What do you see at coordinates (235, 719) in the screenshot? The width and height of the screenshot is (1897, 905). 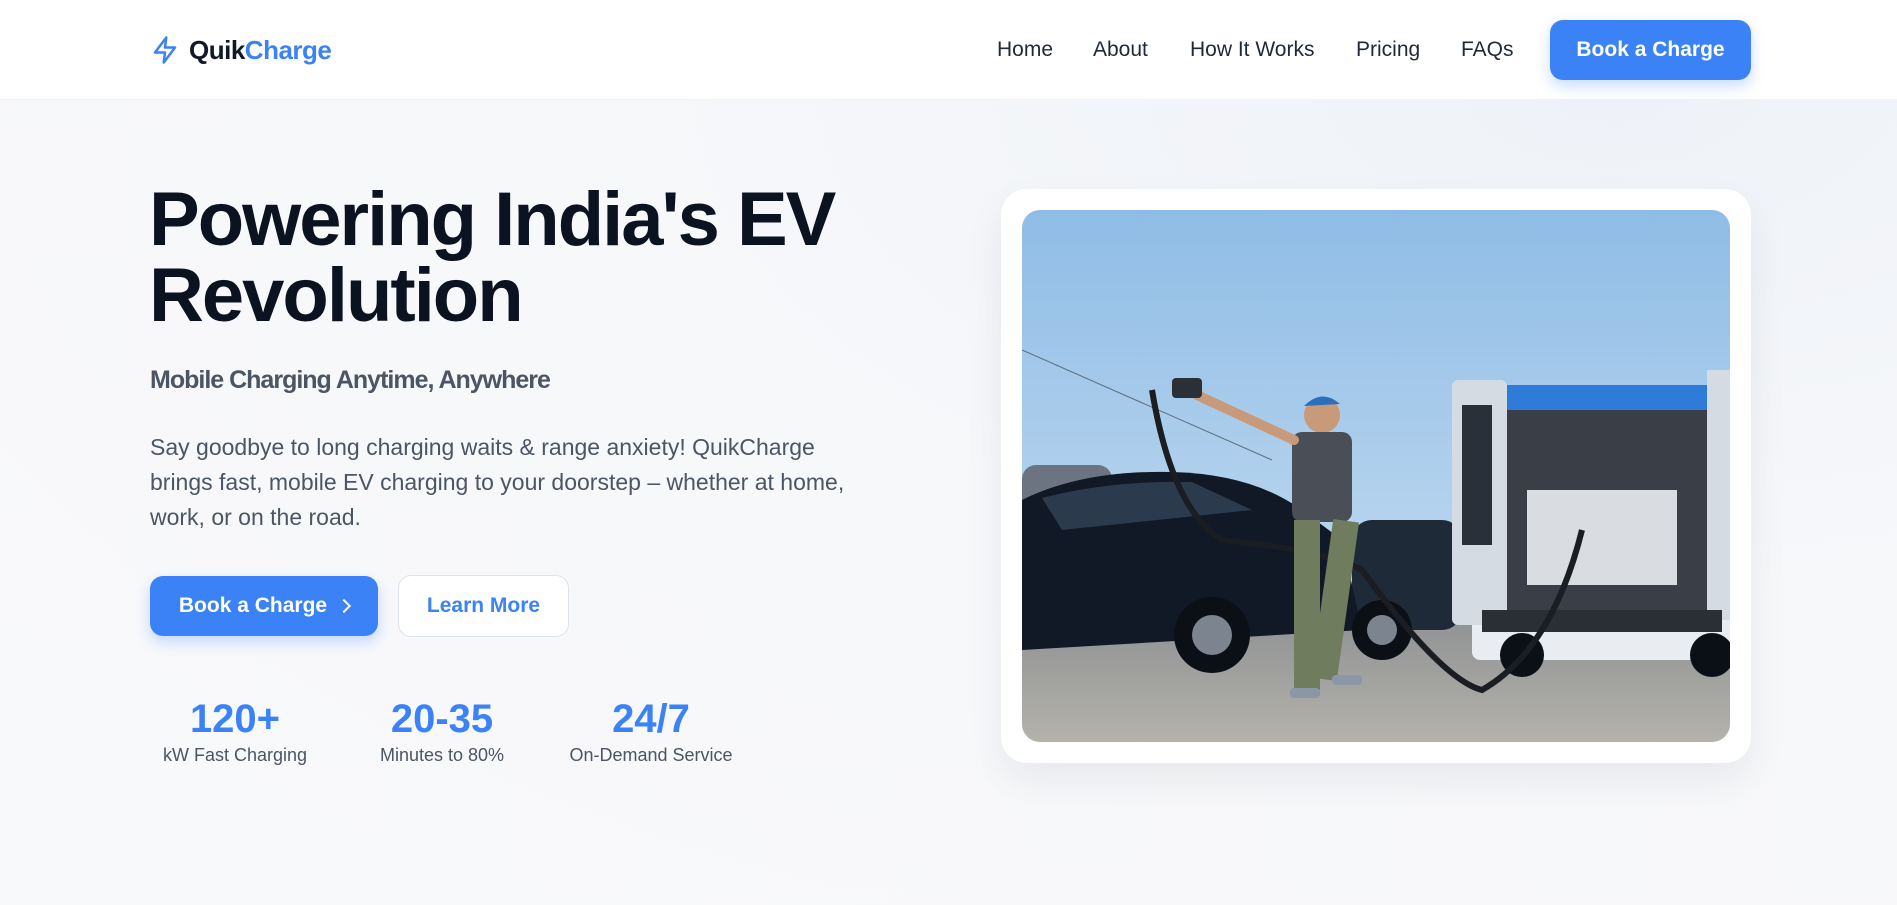 I see `stat-value: 120+` at bounding box center [235, 719].